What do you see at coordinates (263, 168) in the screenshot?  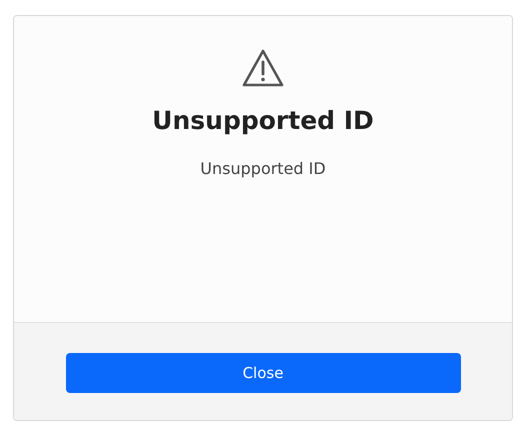 I see `dialog-message: Unsupported ID` at bounding box center [263, 168].